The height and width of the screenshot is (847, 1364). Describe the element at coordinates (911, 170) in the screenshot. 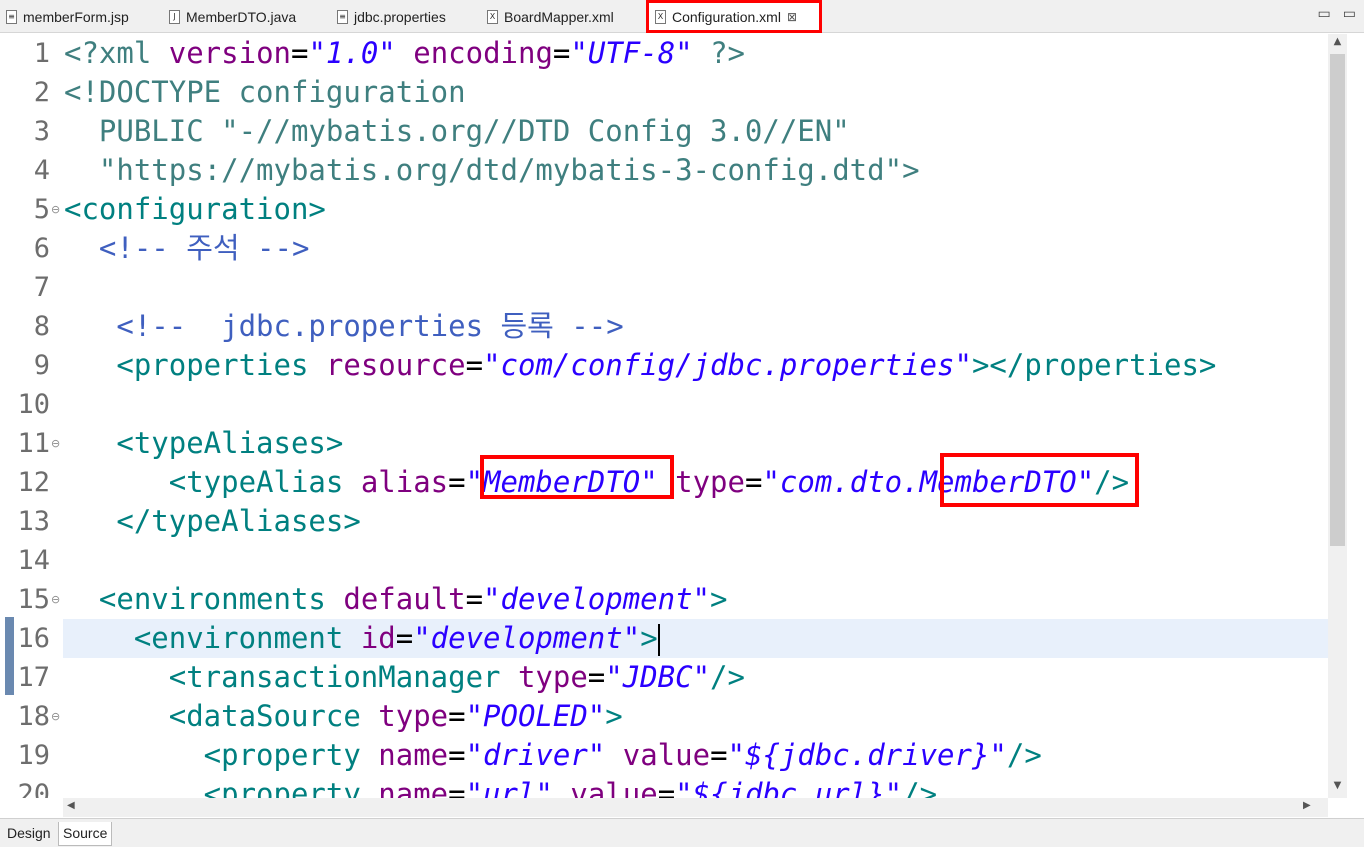

I see `code-token: >` at that location.